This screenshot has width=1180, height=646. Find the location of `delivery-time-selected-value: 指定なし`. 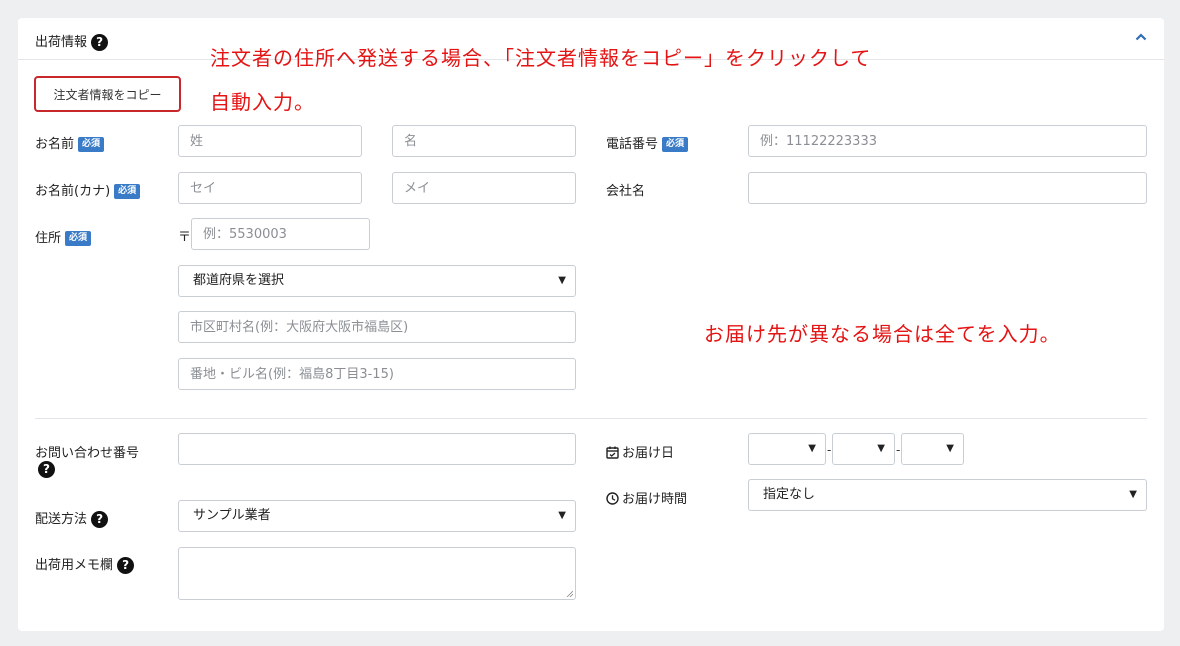

delivery-time-selected-value: 指定なし is located at coordinates (789, 494).